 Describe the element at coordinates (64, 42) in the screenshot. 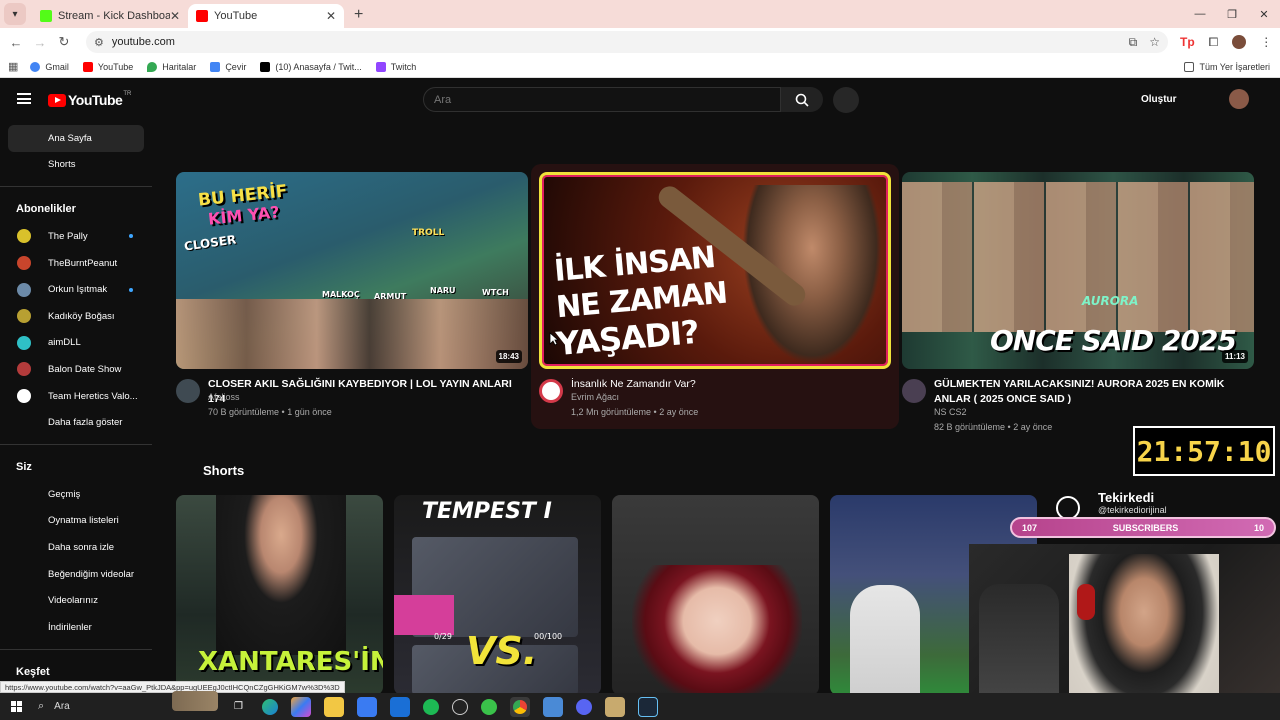

I see `reload-icon: ↻` at that location.